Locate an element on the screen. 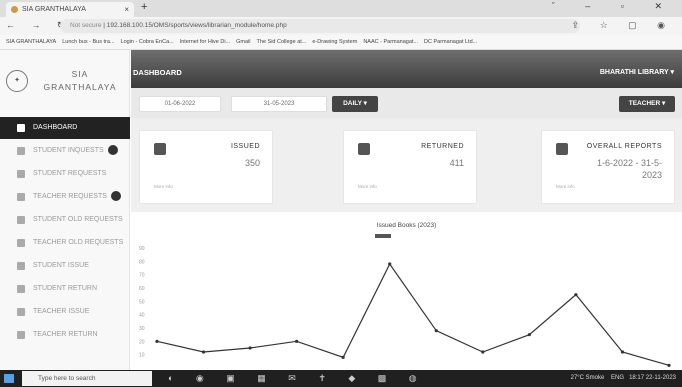 This screenshot has width=682, height=387. sidebar-item-student-inquests: STUDENT INQUESTS is located at coordinates (65, 151).